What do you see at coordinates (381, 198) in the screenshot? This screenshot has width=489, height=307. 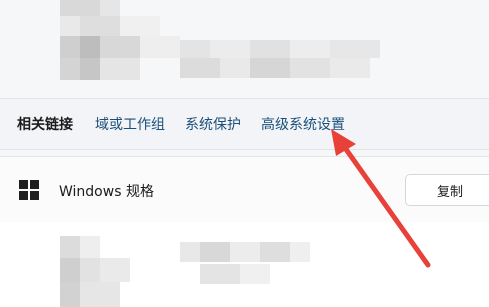 I see `annotation-arrow` at bounding box center [381, 198].